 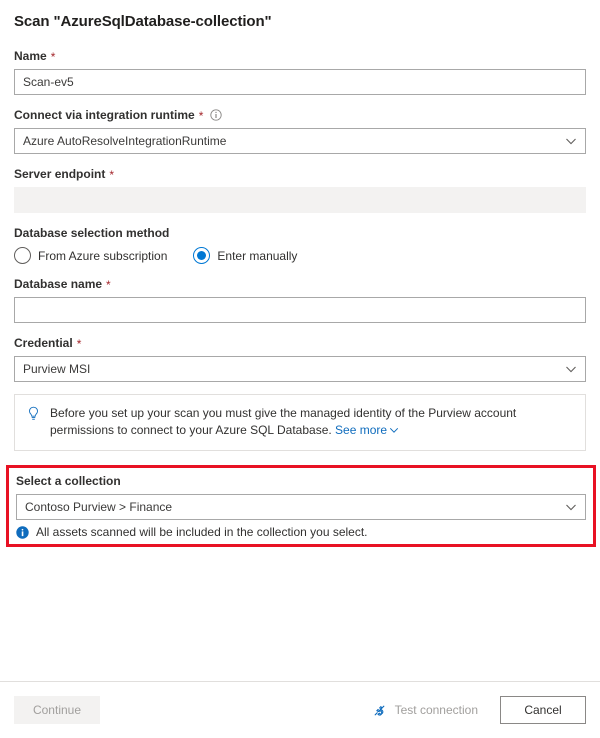 What do you see at coordinates (99, 507) in the screenshot?
I see `collection-value: Contoso Purview > Finance` at bounding box center [99, 507].